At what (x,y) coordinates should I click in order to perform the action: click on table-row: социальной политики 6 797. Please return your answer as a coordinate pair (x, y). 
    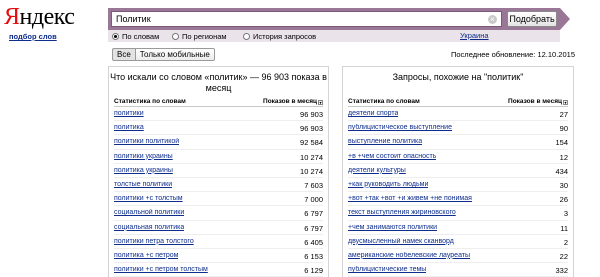
    Looking at the image, I should click on (218, 213).